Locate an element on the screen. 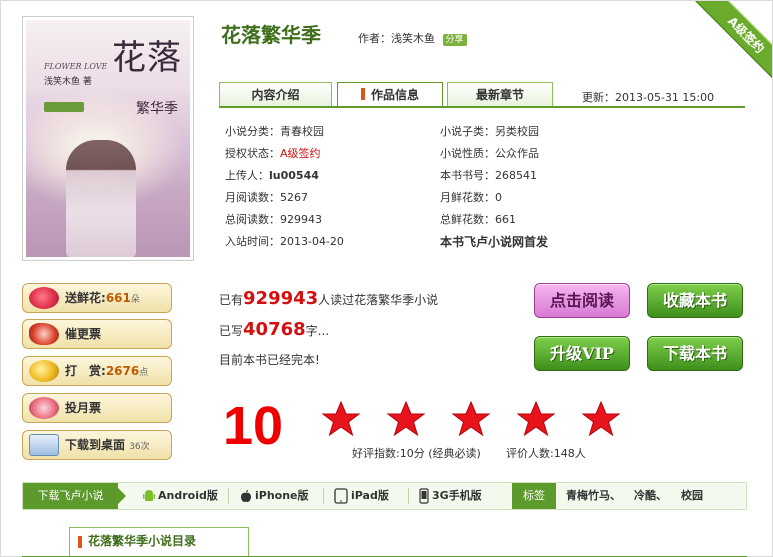 This screenshot has height=557, width=773. monthly-ticket-label: 投月票 is located at coordinates (83, 408).